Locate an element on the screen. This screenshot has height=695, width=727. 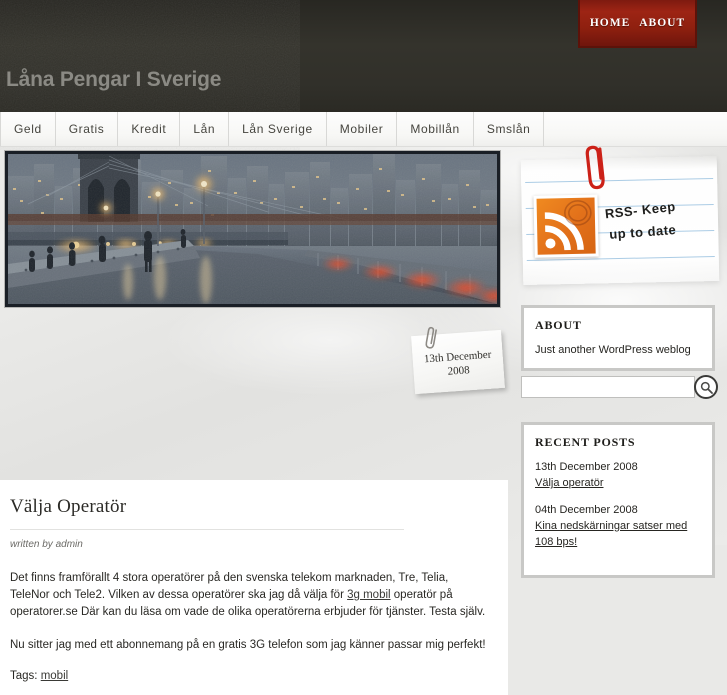
about-widget-text: Just another WordPress weblog is located at coordinates (613, 350).